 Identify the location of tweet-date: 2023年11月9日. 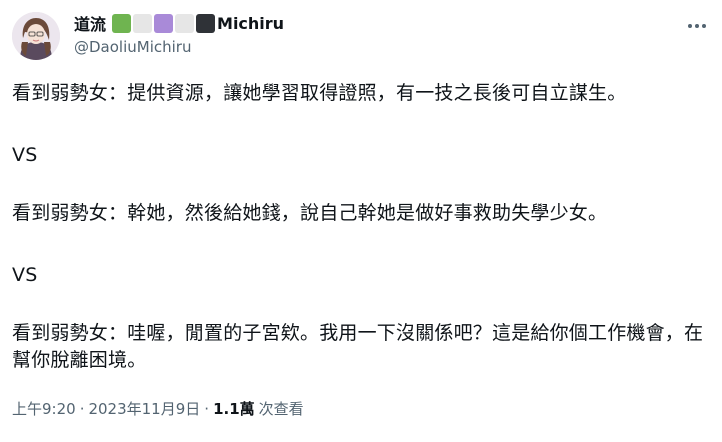
(144, 408).